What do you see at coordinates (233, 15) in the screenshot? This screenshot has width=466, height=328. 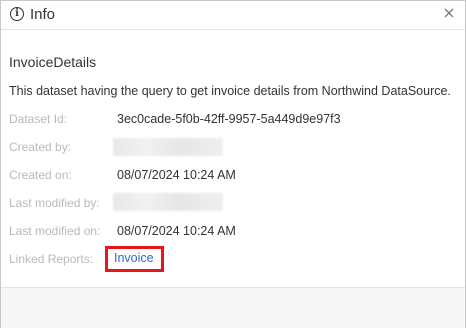 I see `dialog-header: i Info` at bounding box center [233, 15].